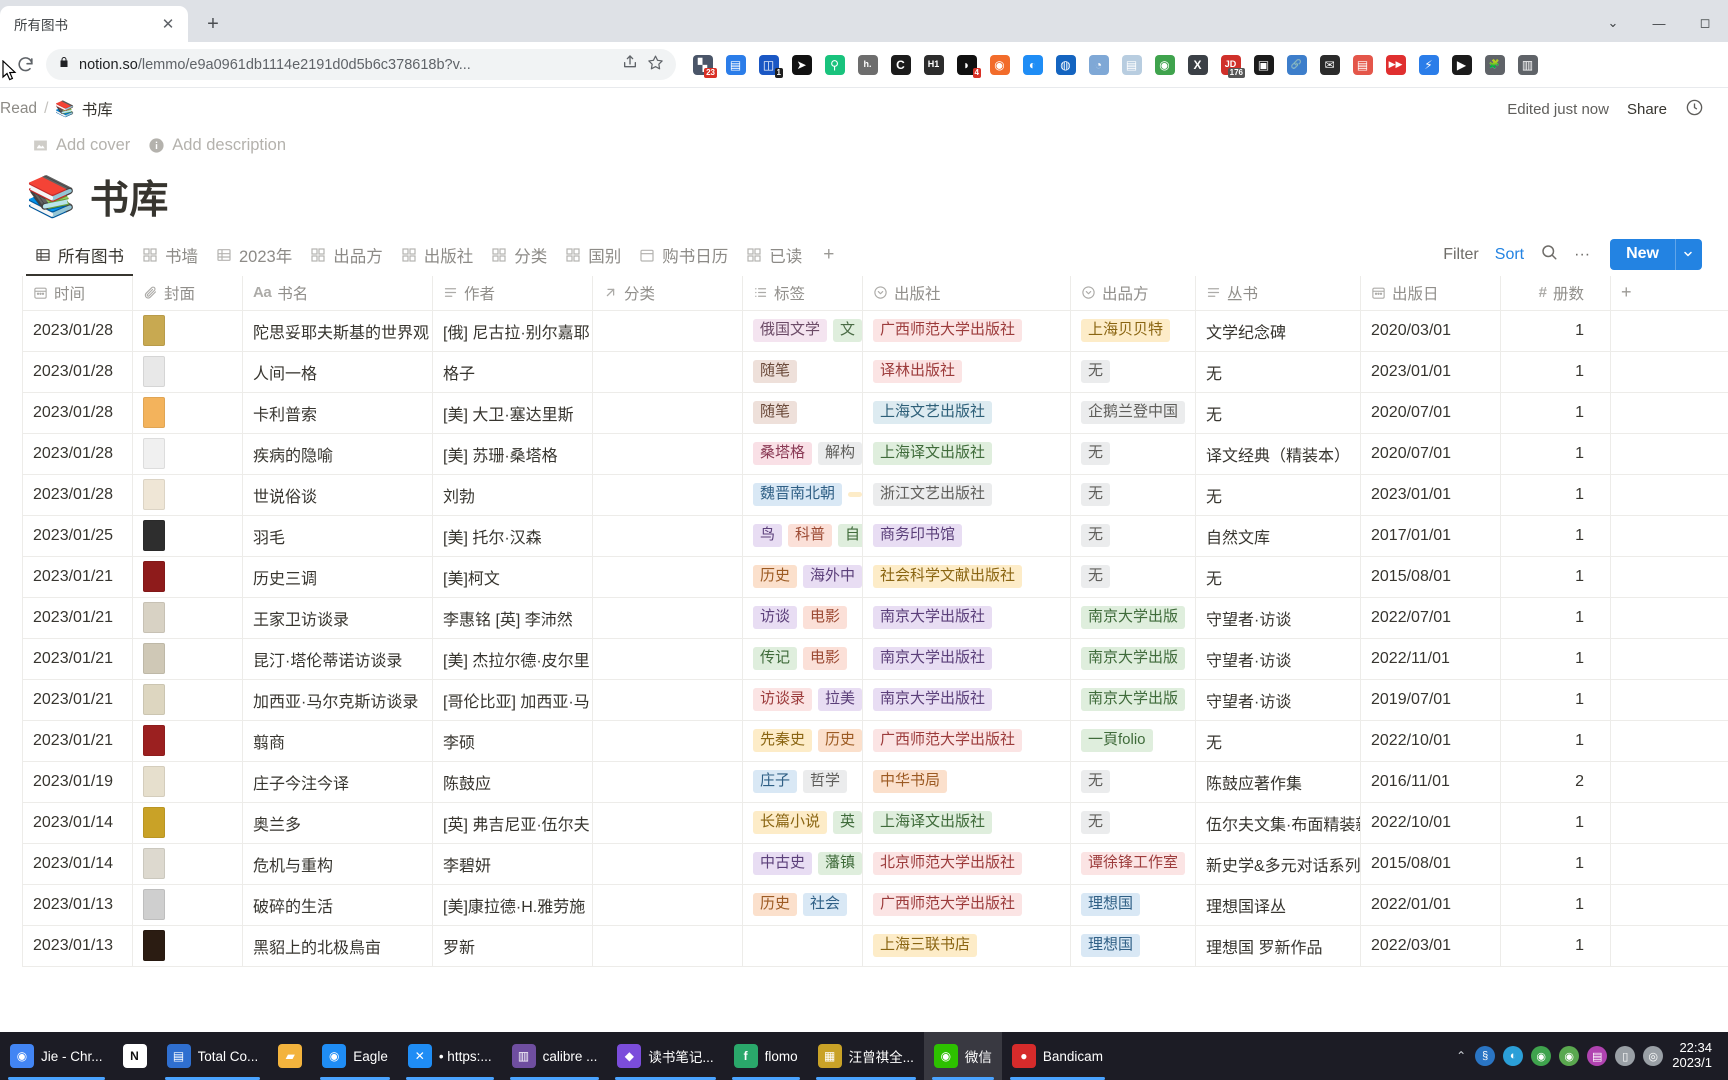  I want to click on share-button: Share, so click(1647, 109).